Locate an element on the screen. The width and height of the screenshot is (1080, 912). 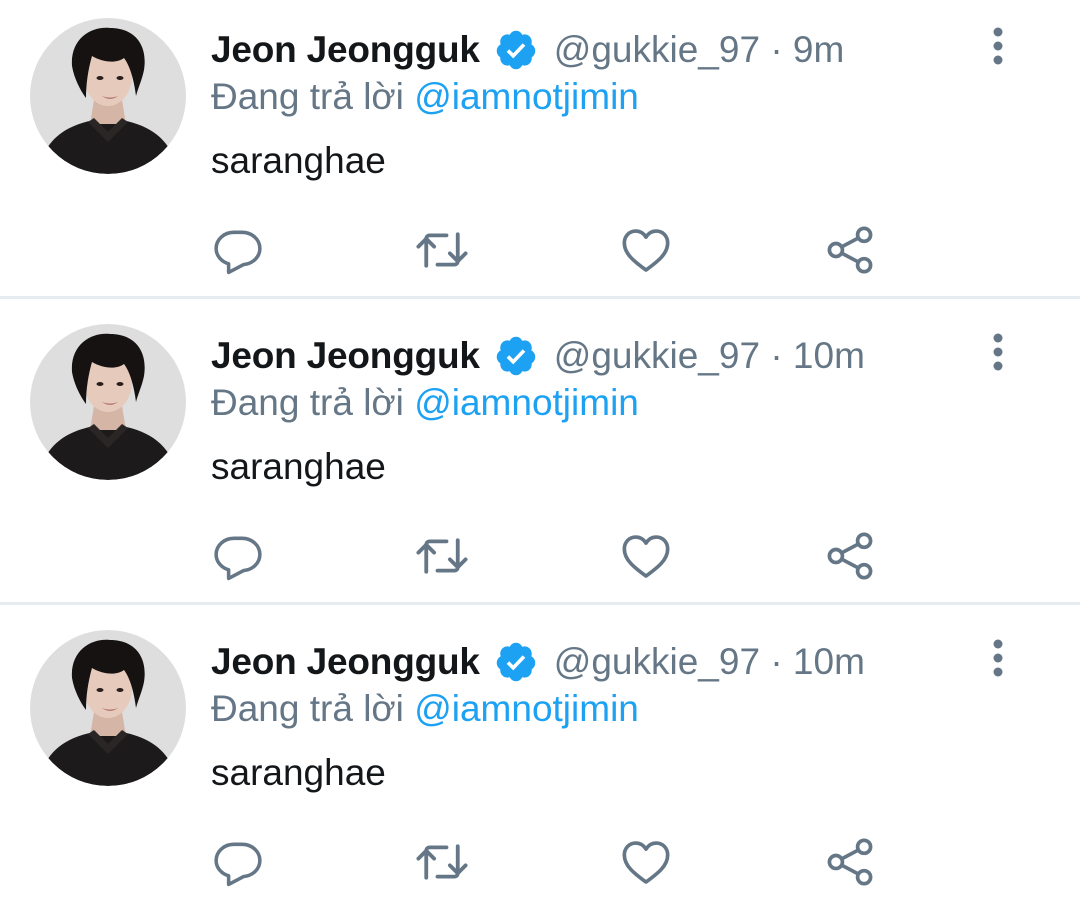
handle-and-time: @gukkie_97 · 9m is located at coordinates (699, 50).